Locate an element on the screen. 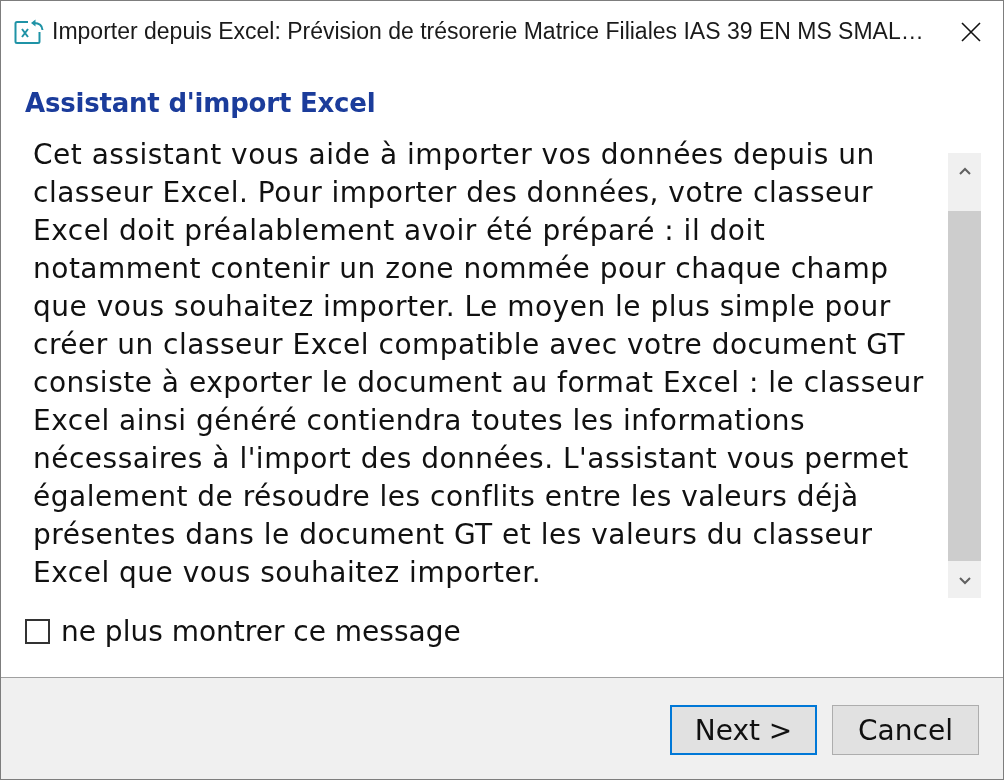 The width and height of the screenshot is (1004, 780). scroll-thumb is located at coordinates (964, 386).